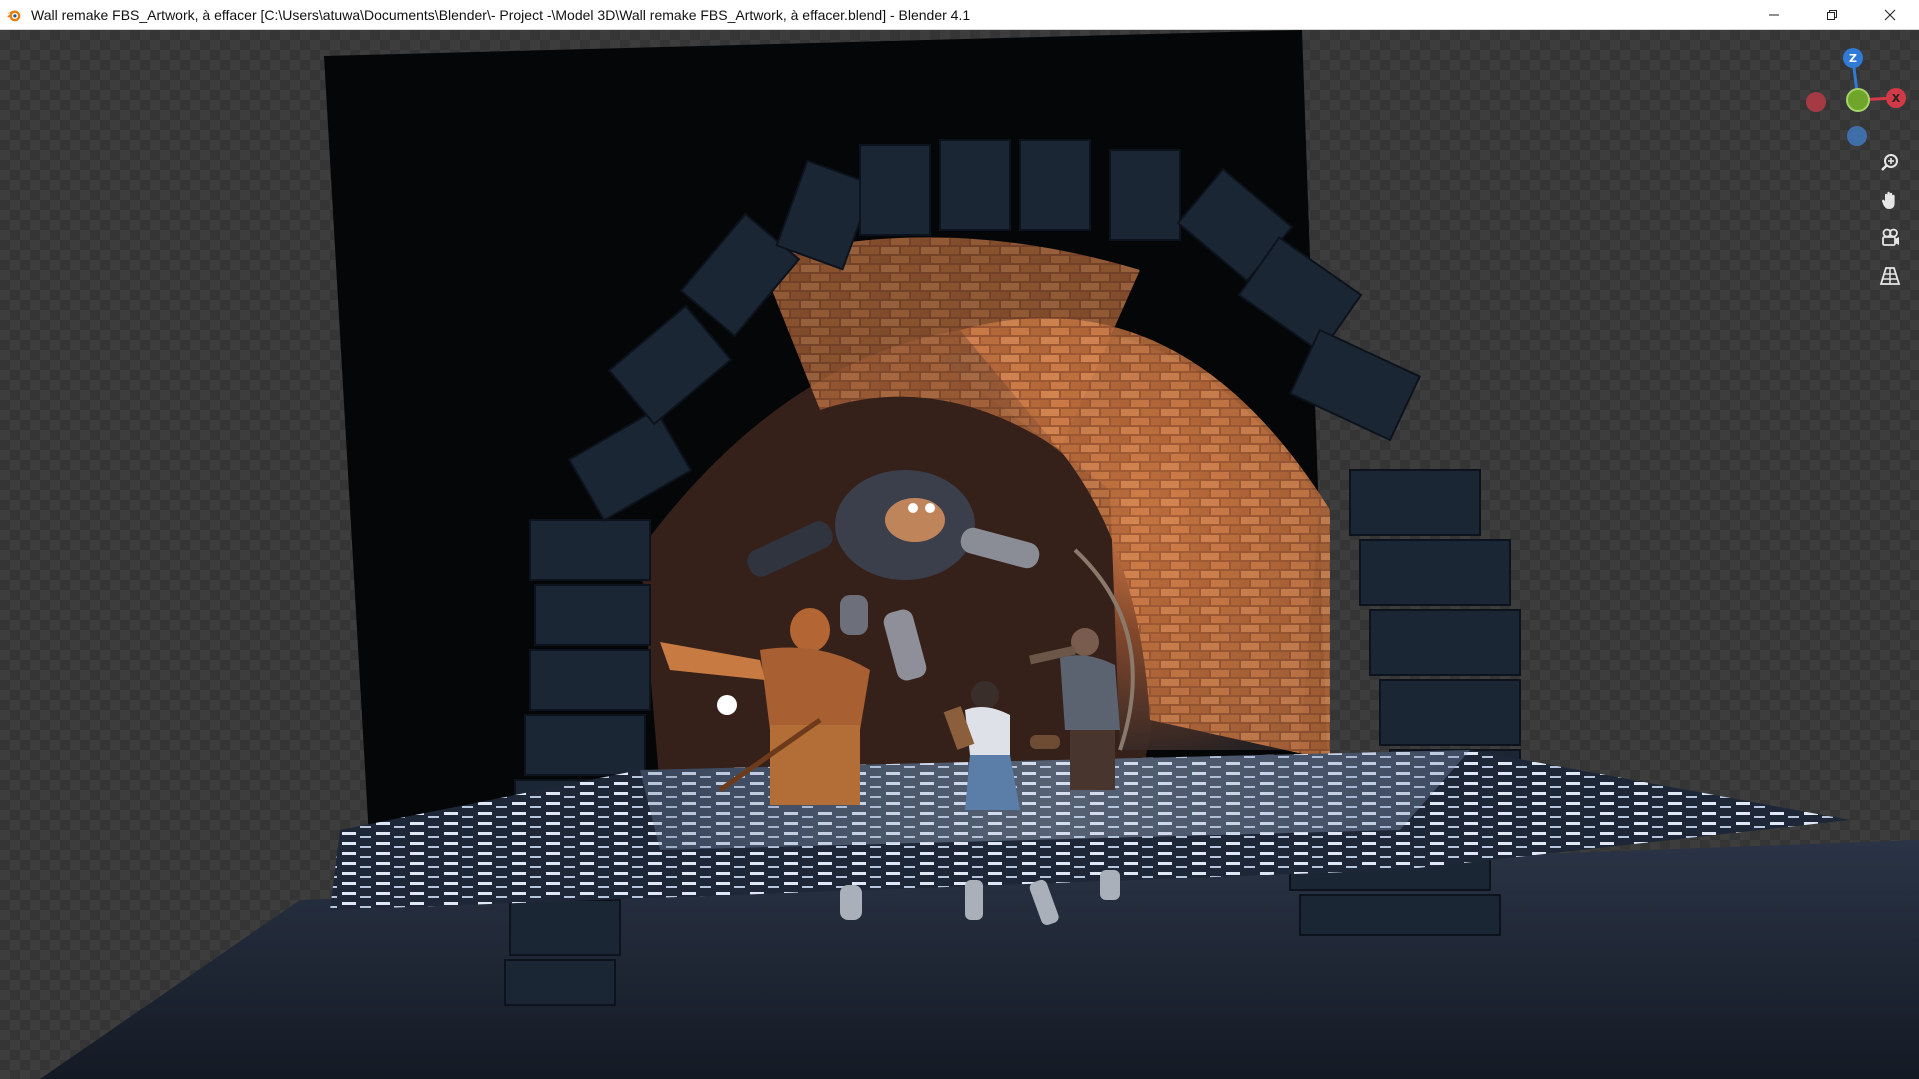 Image resolution: width=1919 pixels, height=1079 pixels. Describe the element at coordinates (1892, 219) in the screenshot. I see `viewport-nav-tools` at that location.